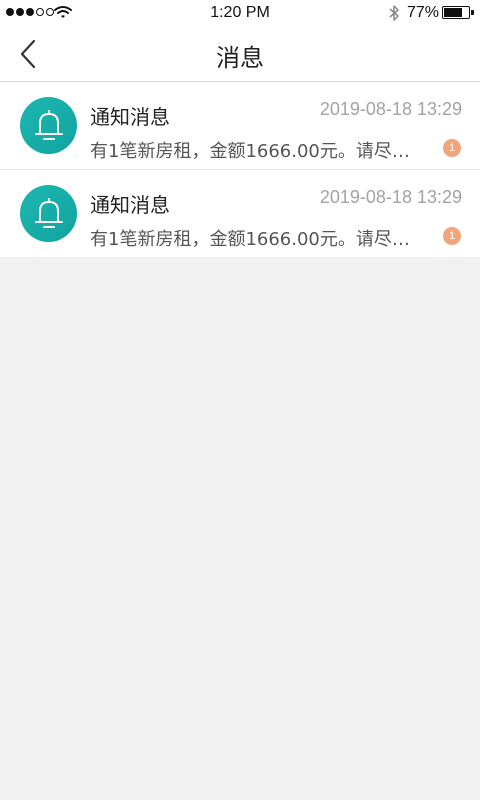  Describe the element at coordinates (240, 58) in the screenshot. I see `page-title: 消息` at that location.